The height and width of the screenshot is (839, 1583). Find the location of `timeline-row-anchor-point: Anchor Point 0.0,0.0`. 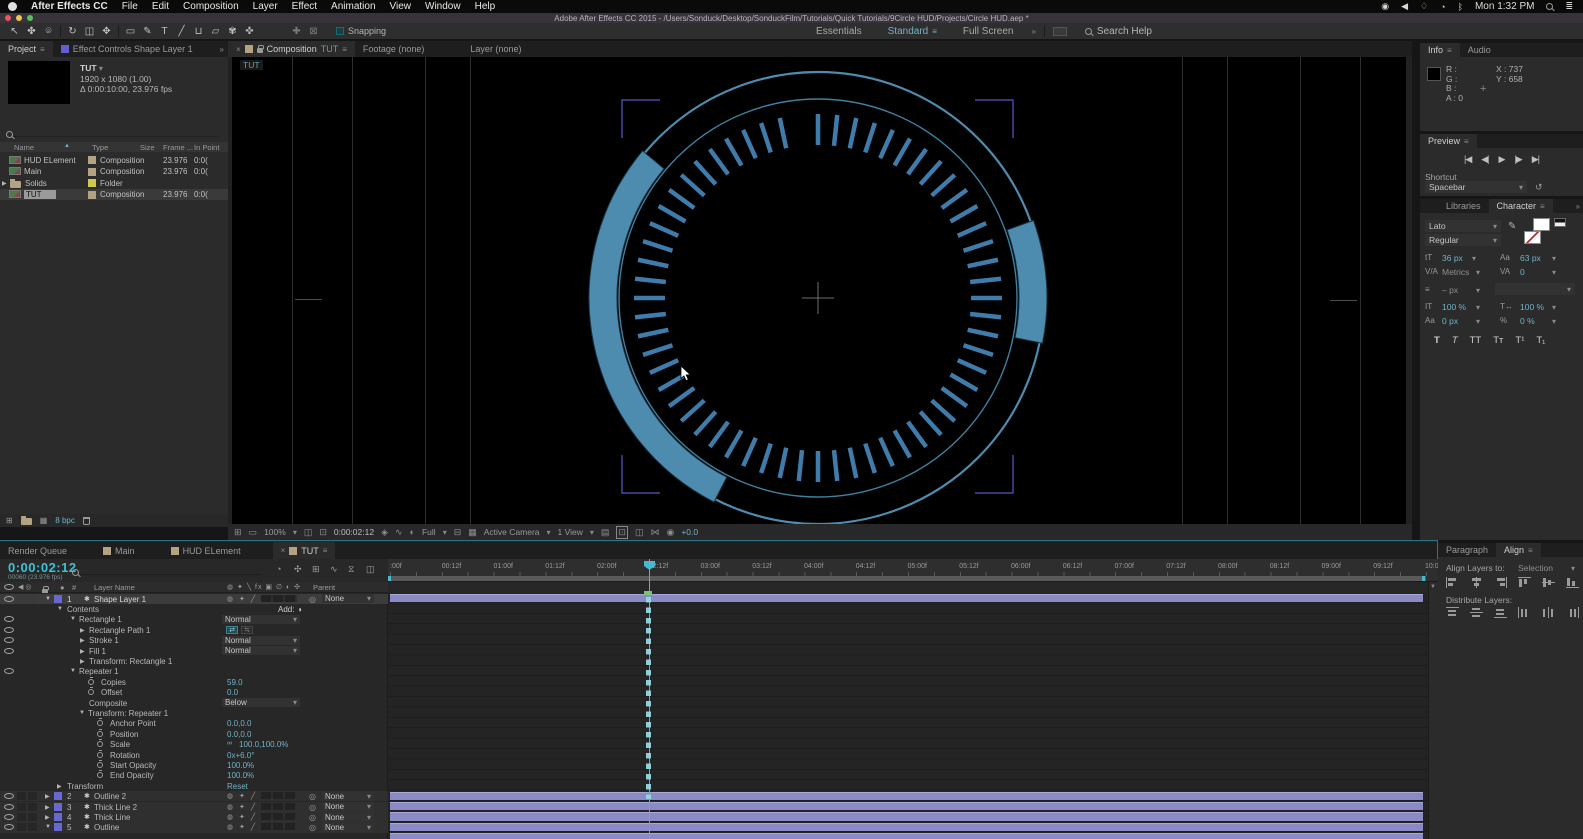

timeline-row-anchor-point: Anchor Point 0.0,0.0 is located at coordinates (194, 723).